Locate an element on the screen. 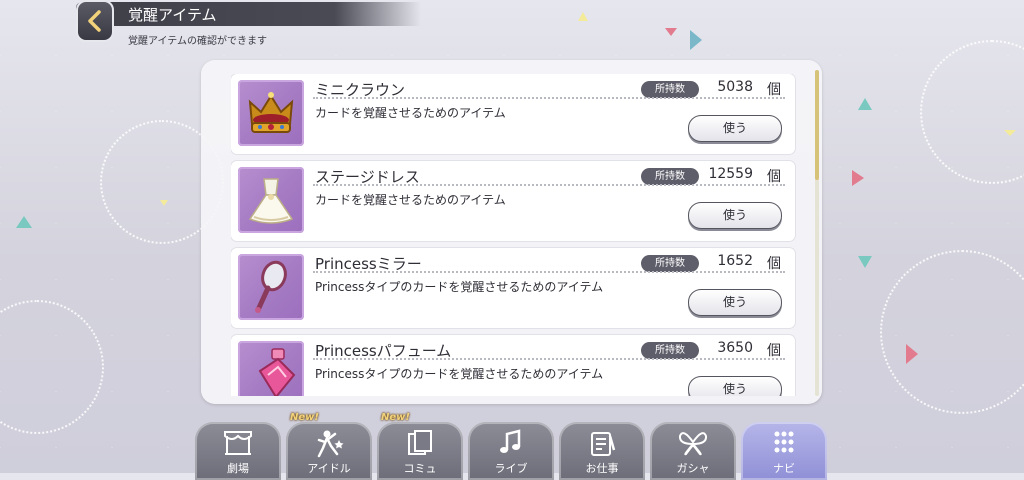 This screenshot has height=480, width=1024. bottom-nav: 劇場 New! アイドル New! コミュ ライブ お仕事 ガシャ ナビ is located at coordinates (513, 446).